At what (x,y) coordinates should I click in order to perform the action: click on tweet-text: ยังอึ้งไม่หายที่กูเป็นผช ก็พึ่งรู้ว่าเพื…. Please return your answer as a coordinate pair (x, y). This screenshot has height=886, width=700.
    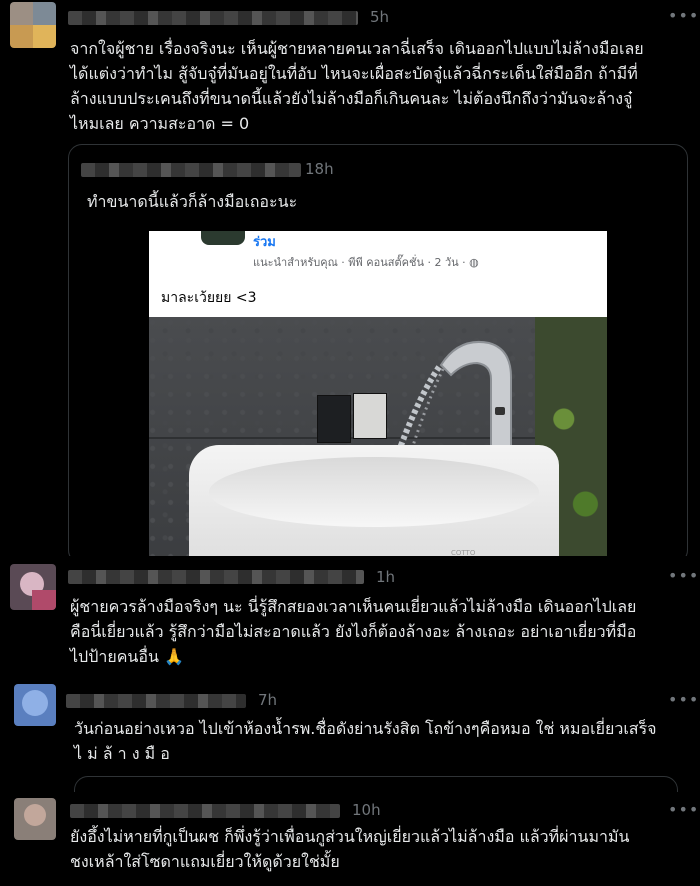
    Looking at the image, I should click on (350, 849).